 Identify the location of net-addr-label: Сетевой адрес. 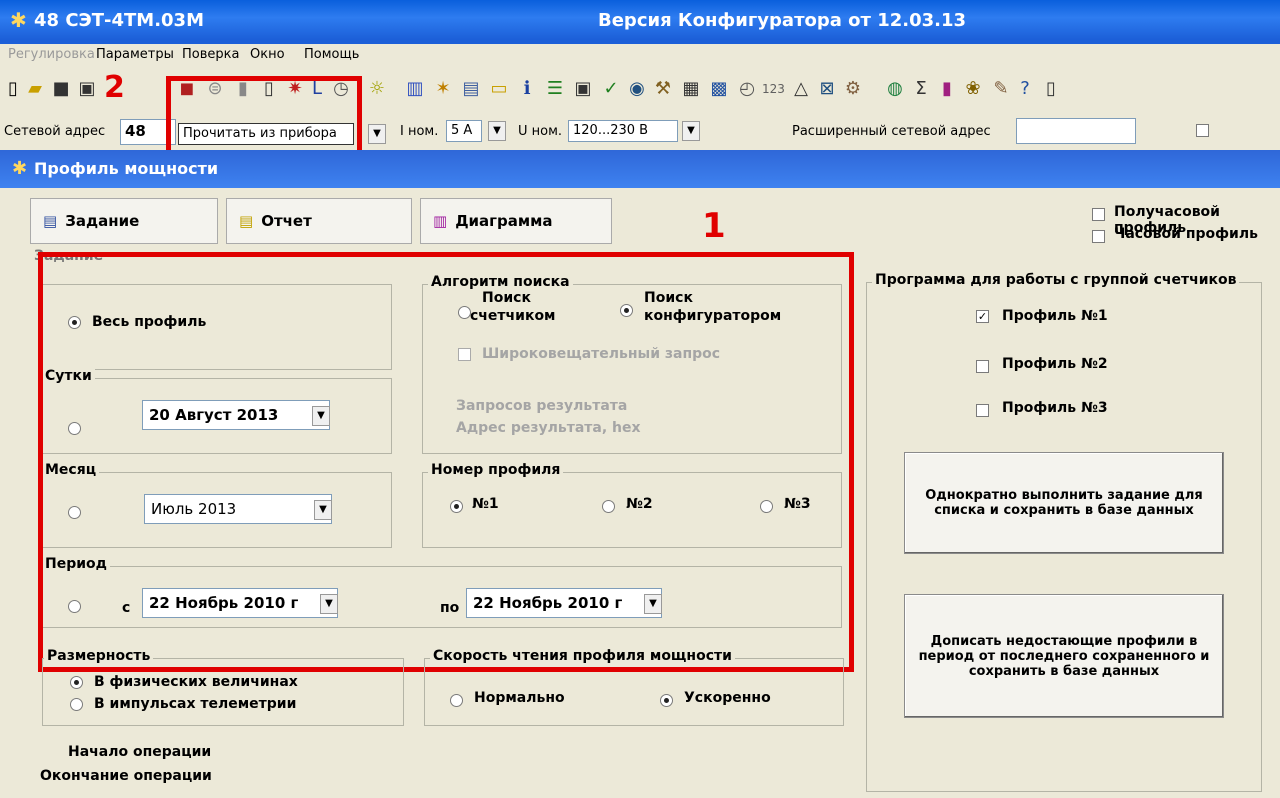
(55, 131).